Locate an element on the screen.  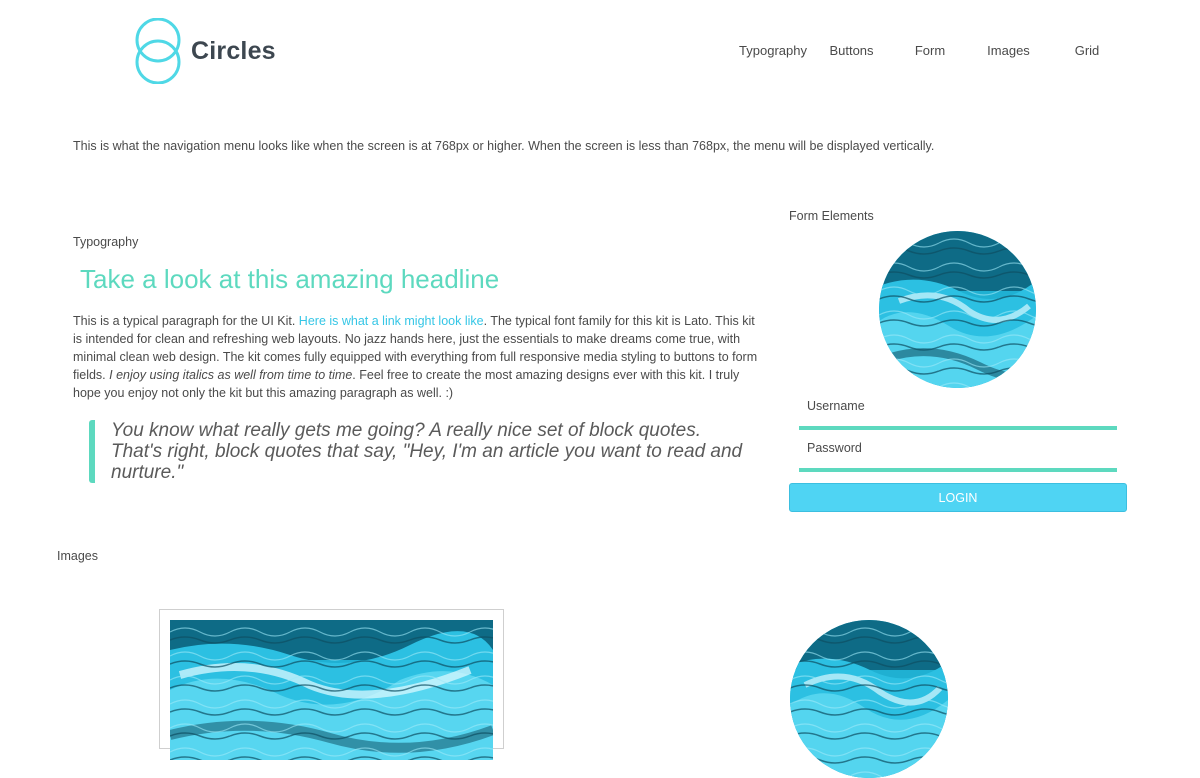
nav-item-grid: Grid is located at coordinates (1087, 50).